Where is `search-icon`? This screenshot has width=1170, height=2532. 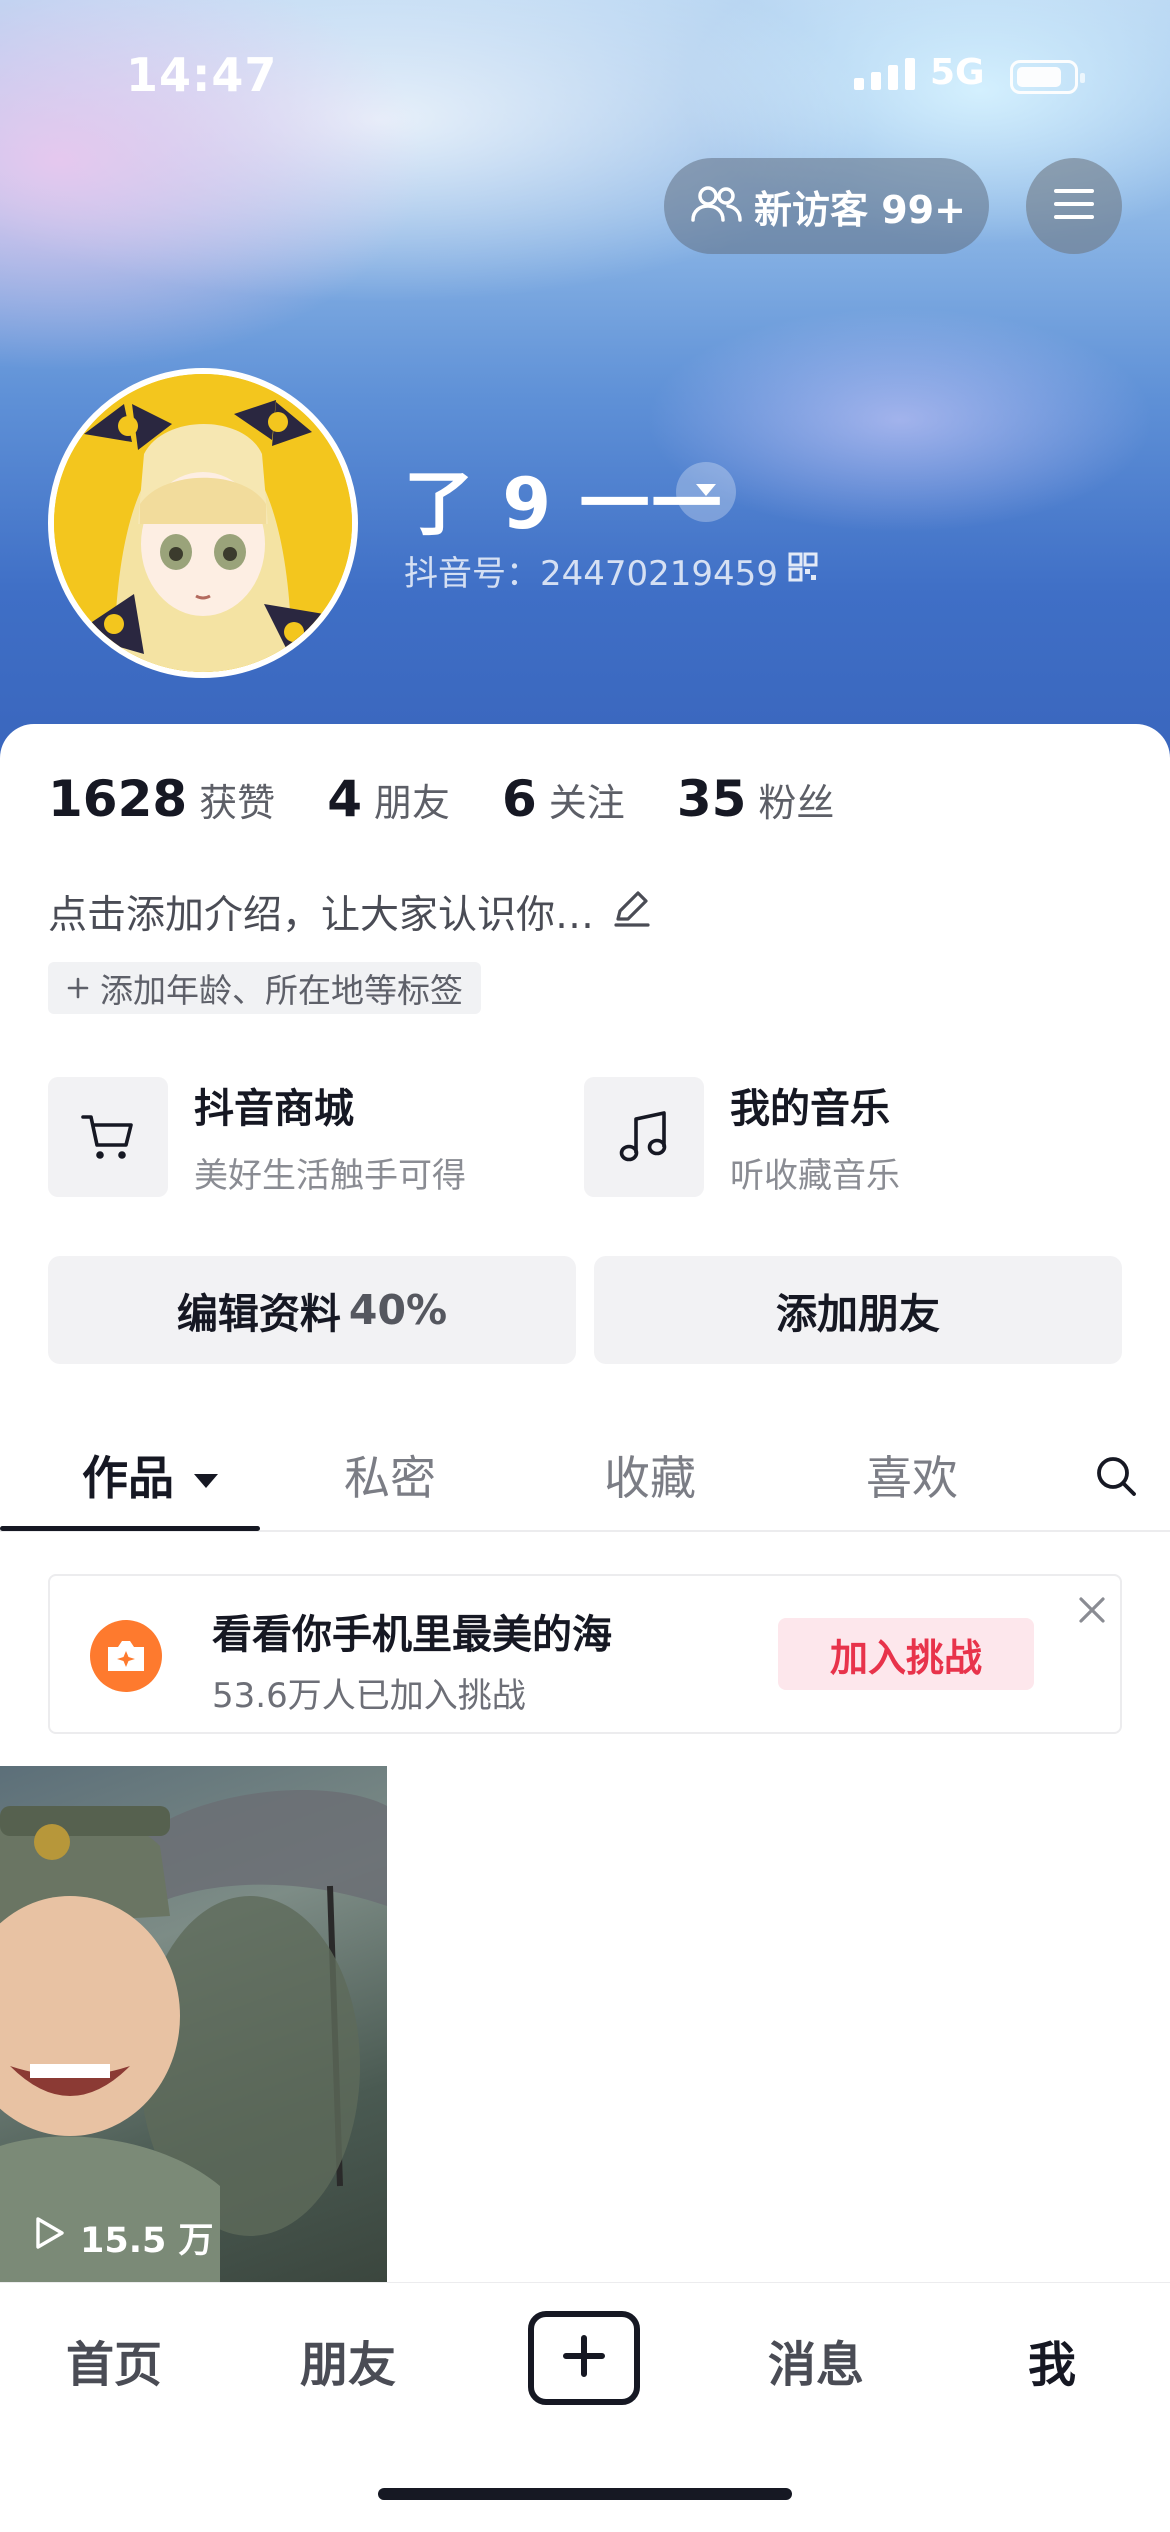
search-icon is located at coordinates (1116, 1478).